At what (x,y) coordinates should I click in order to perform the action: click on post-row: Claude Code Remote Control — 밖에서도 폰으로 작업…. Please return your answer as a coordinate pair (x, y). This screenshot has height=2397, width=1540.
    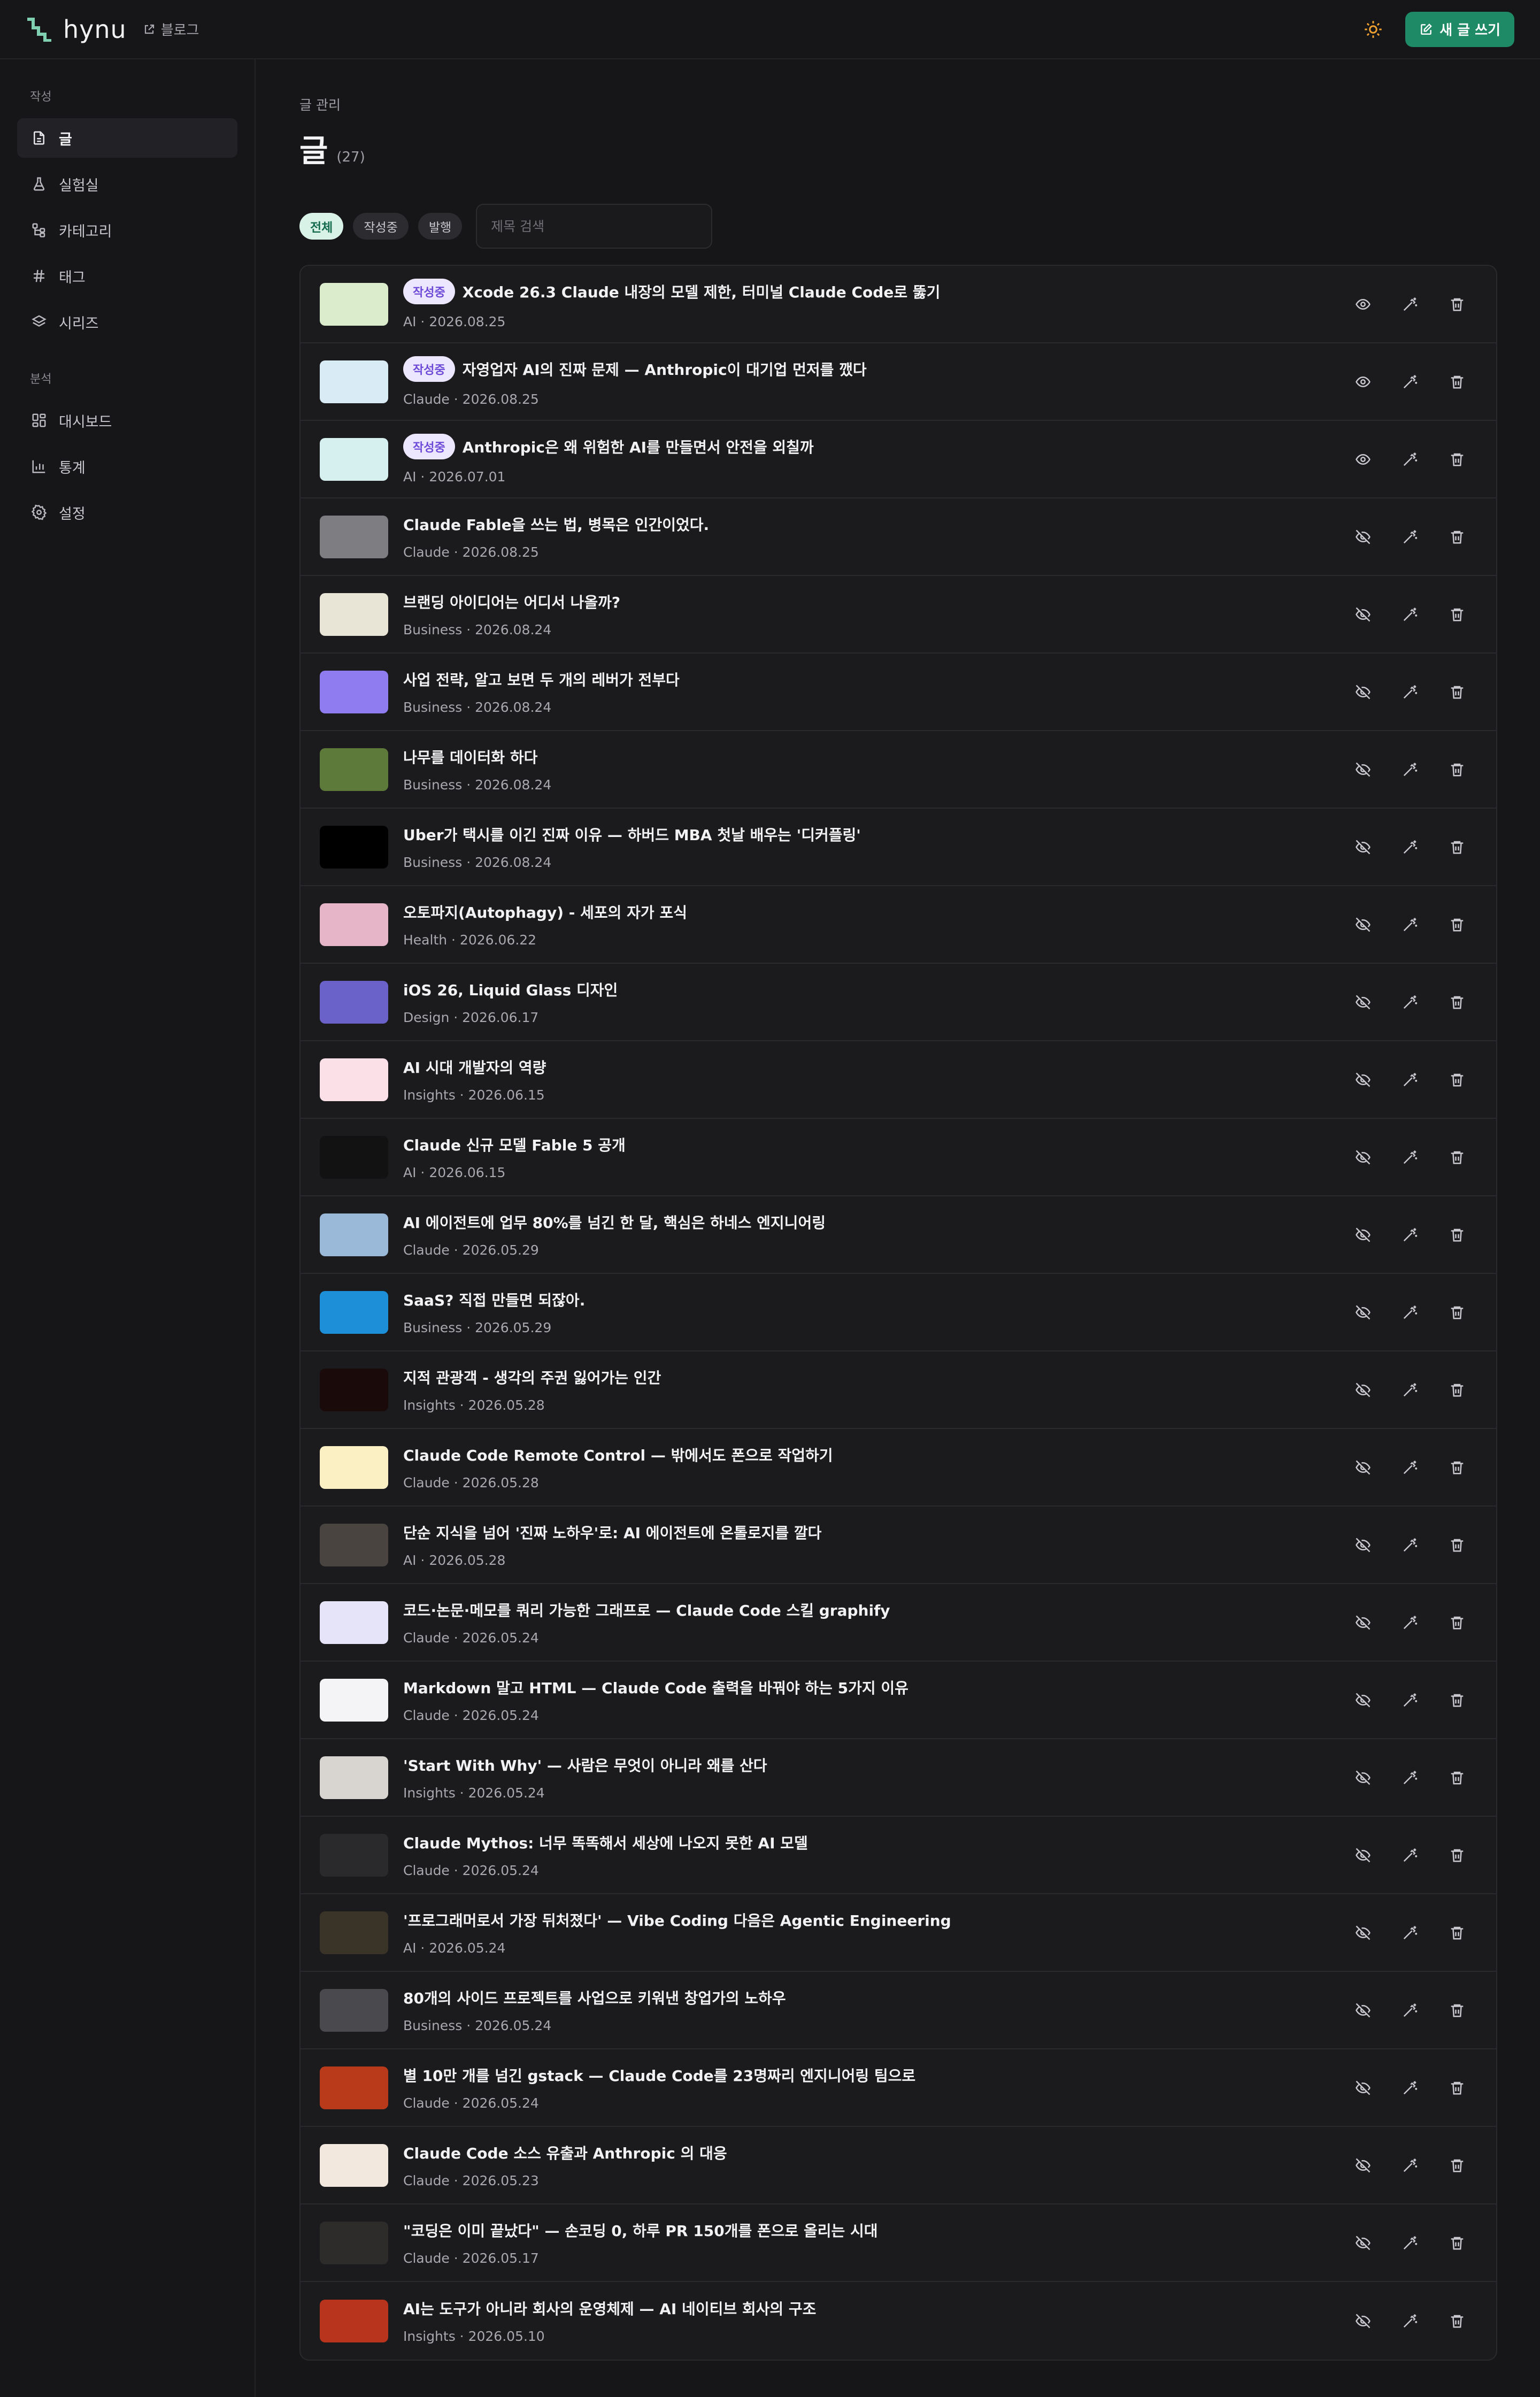
    Looking at the image, I should click on (898, 1468).